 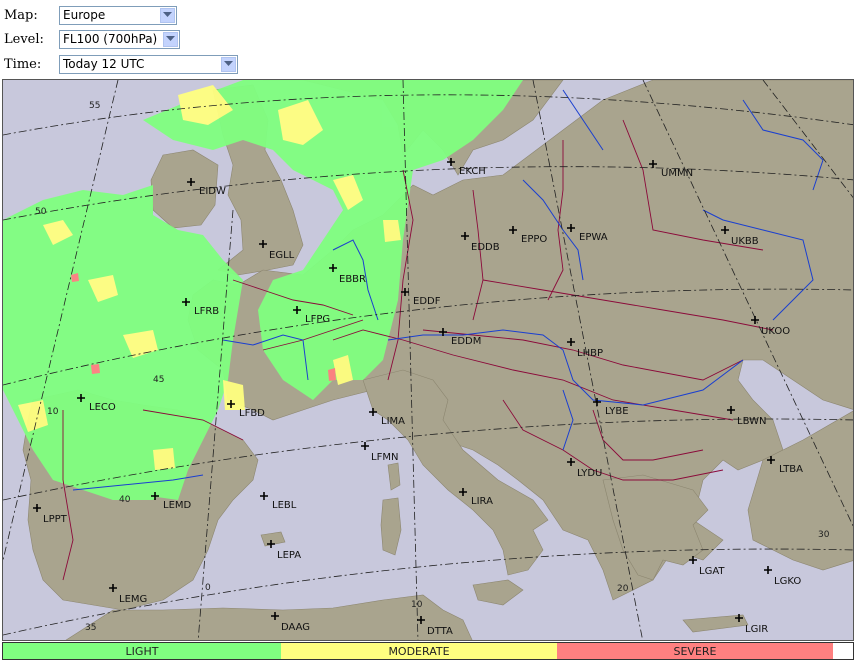 I want to click on station-label: LTBA, so click(x=791, y=469).